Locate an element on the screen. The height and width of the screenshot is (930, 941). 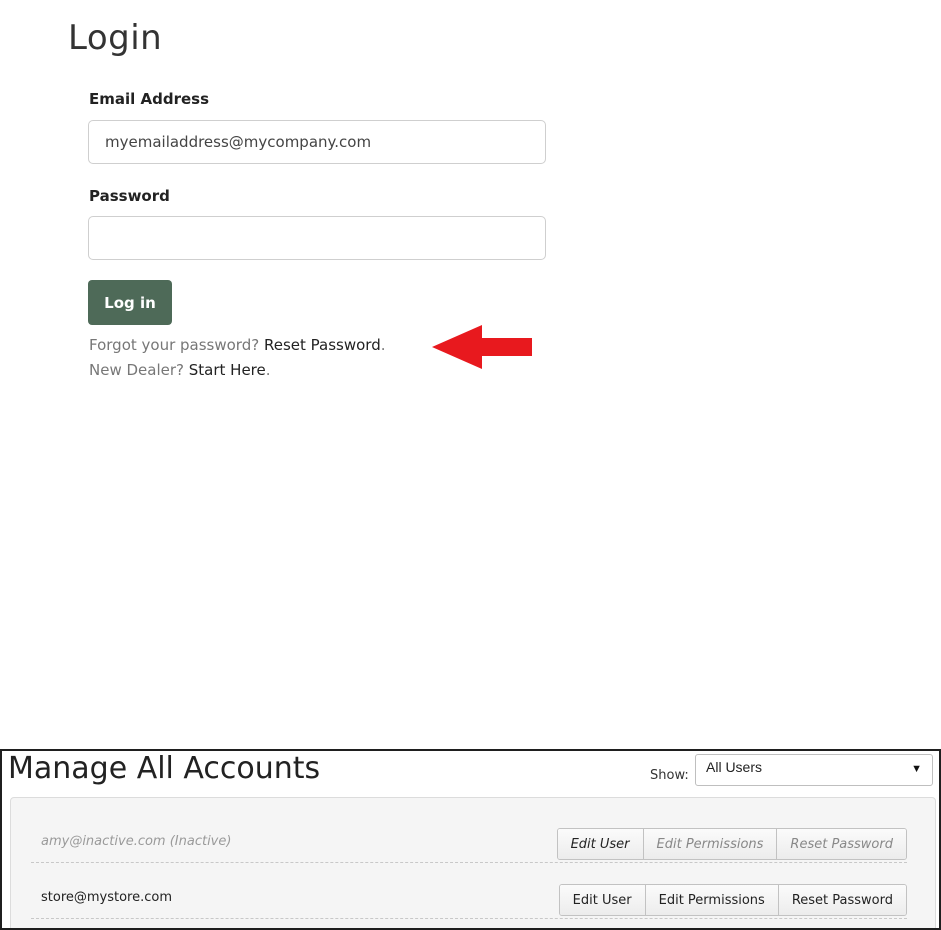
show-label: Show: is located at coordinates (669, 775).